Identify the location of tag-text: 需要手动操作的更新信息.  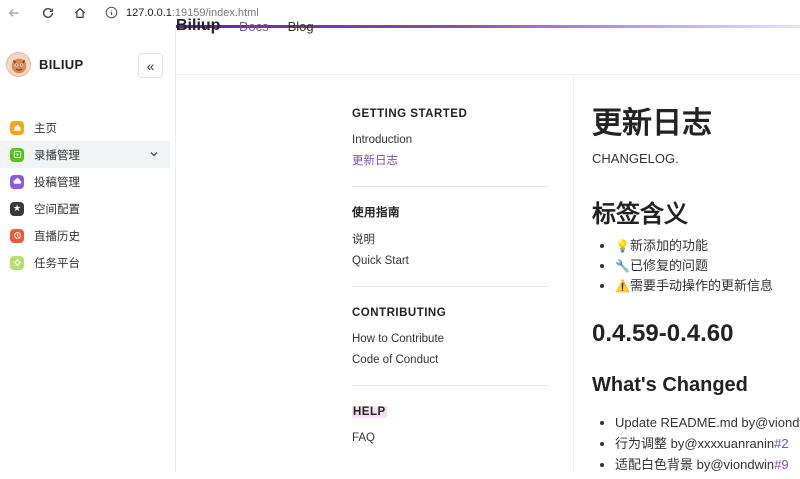
(702, 285).